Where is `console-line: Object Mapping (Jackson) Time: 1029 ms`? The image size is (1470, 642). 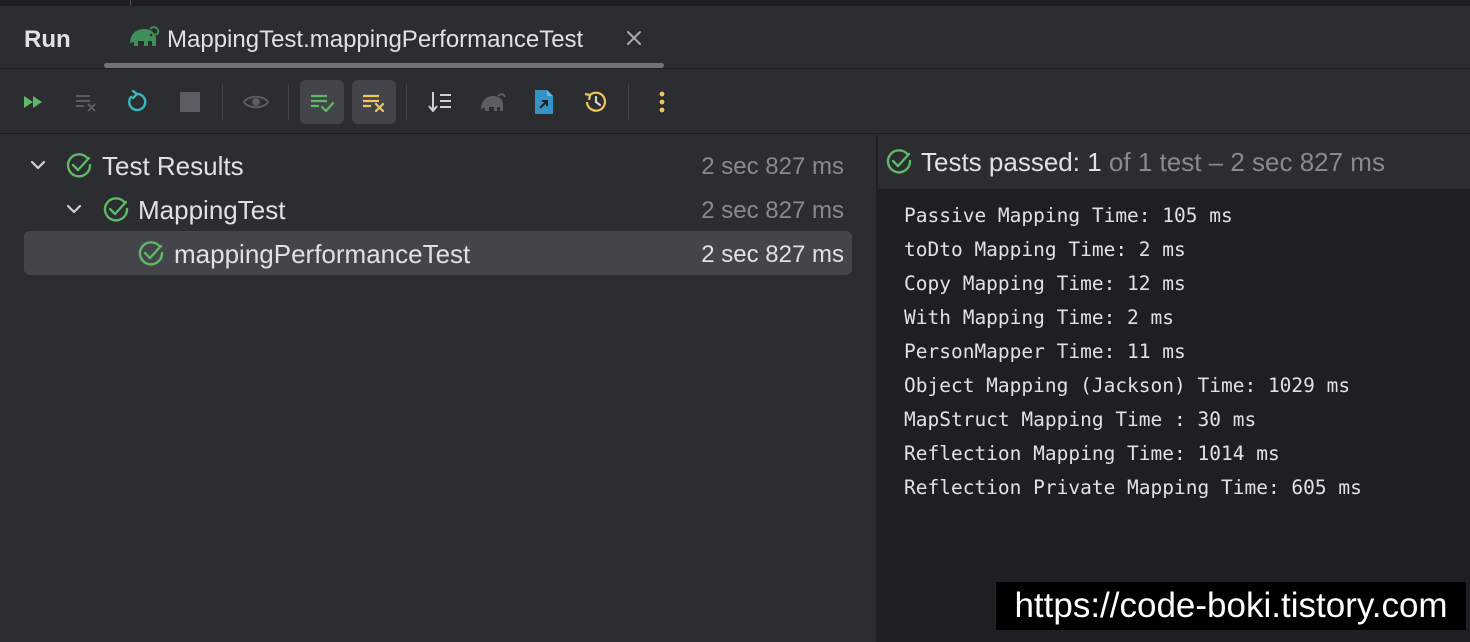 console-line: Object Mapping (Jackson) Time: 1029 ms is located at coordinates (1127, 385).